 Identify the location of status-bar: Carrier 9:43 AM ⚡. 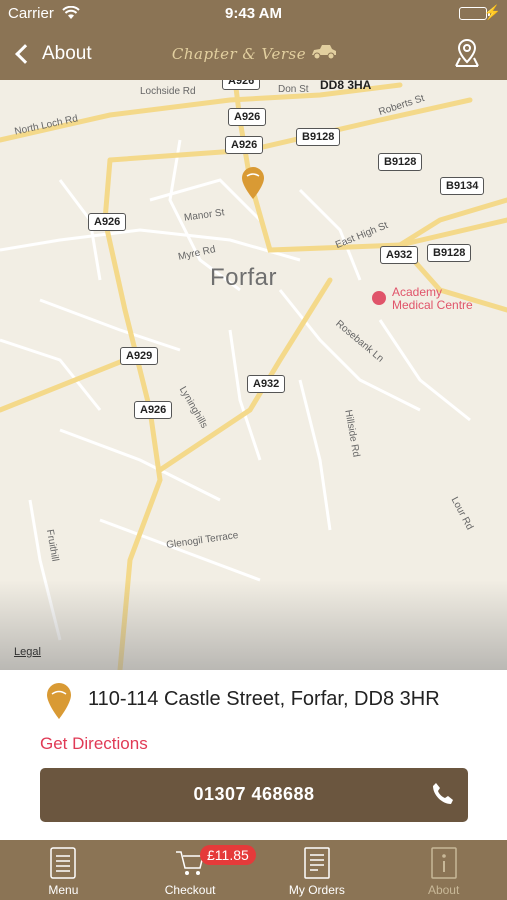
(253, 14).